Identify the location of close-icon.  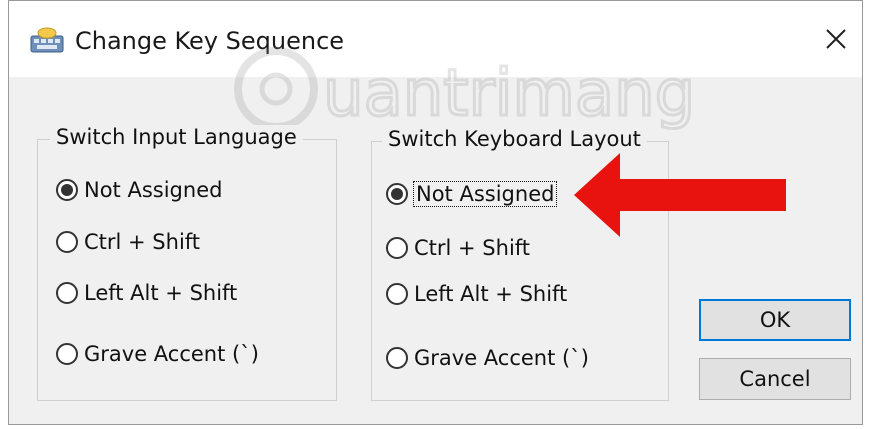
(836, 39).